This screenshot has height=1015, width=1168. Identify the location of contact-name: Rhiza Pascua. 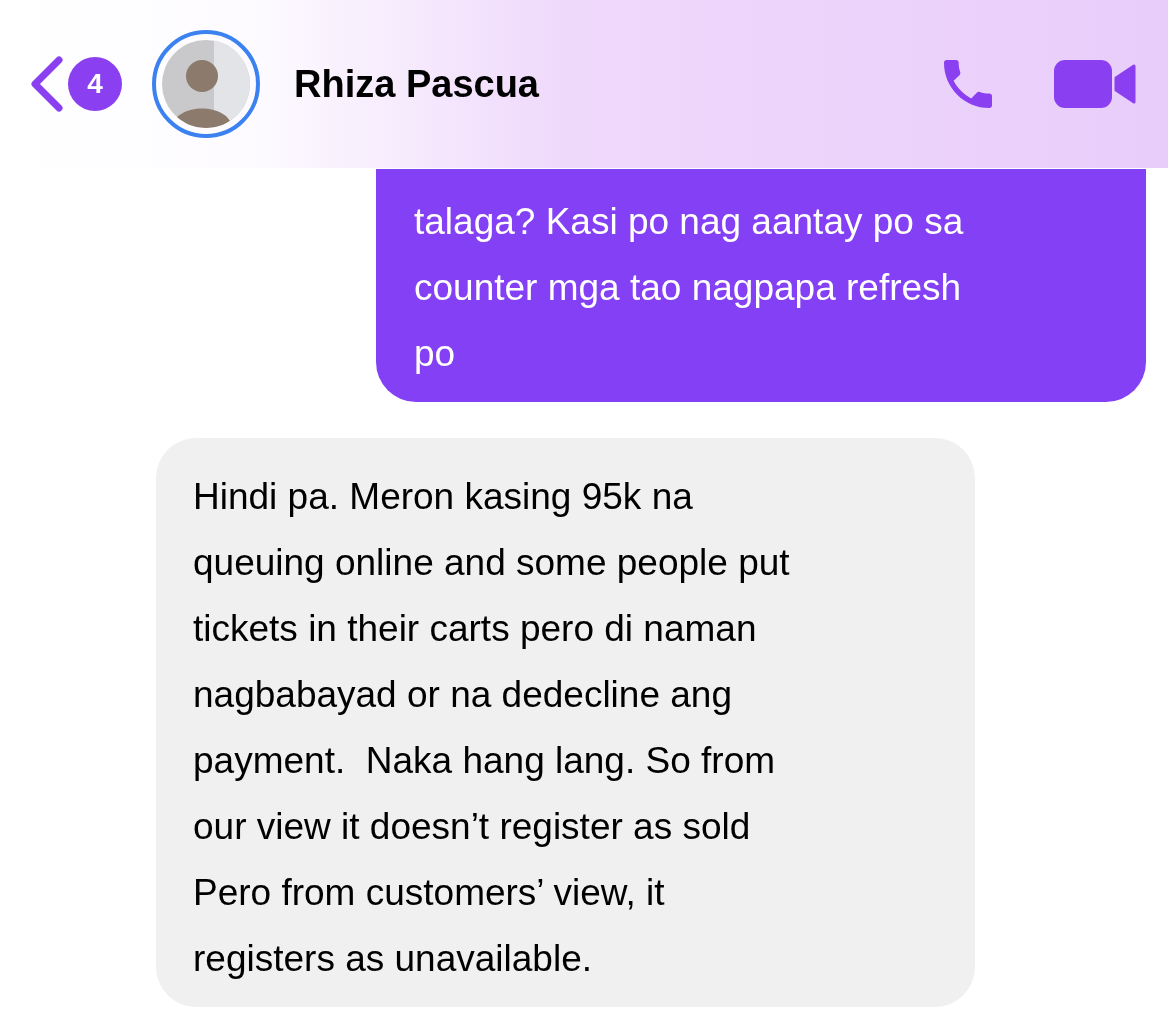
(416, 84).